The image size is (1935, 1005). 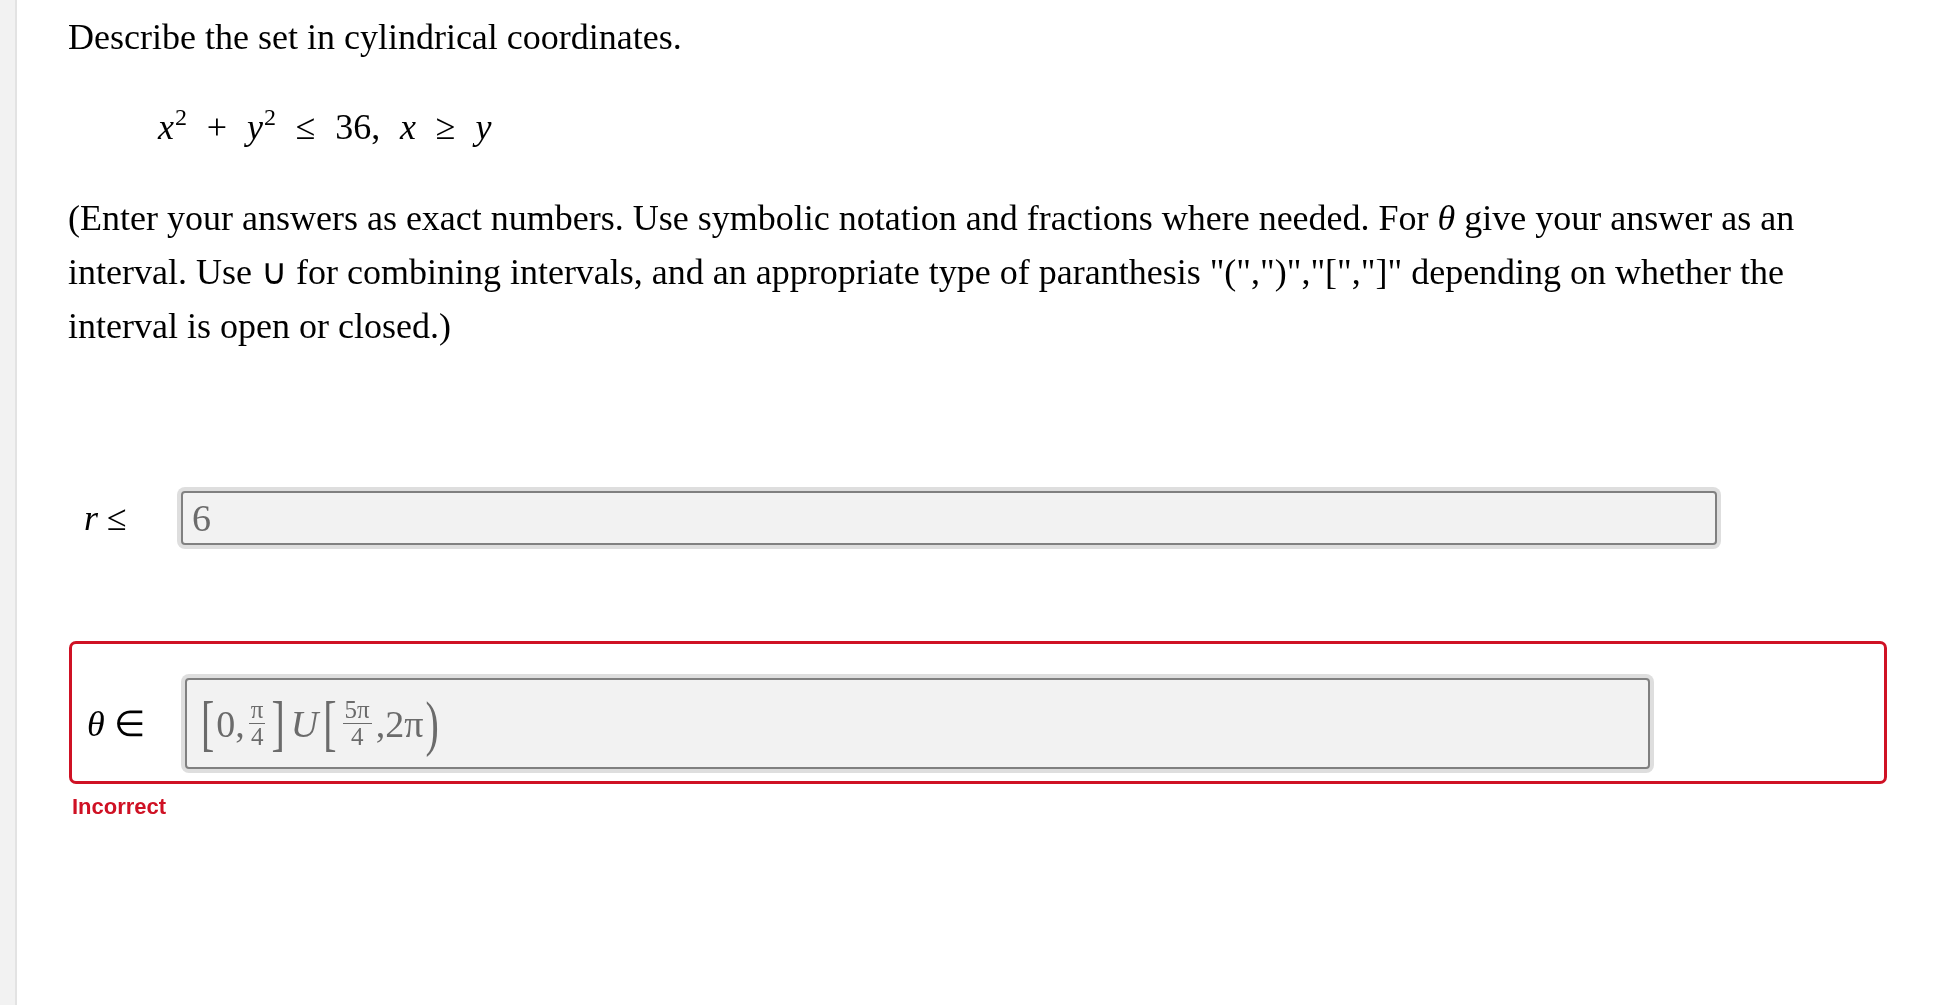 What do you see at coordinates (105, 518) in the screenshot?
I see `answer-label: r ≤` at bounding box center [105, 518].